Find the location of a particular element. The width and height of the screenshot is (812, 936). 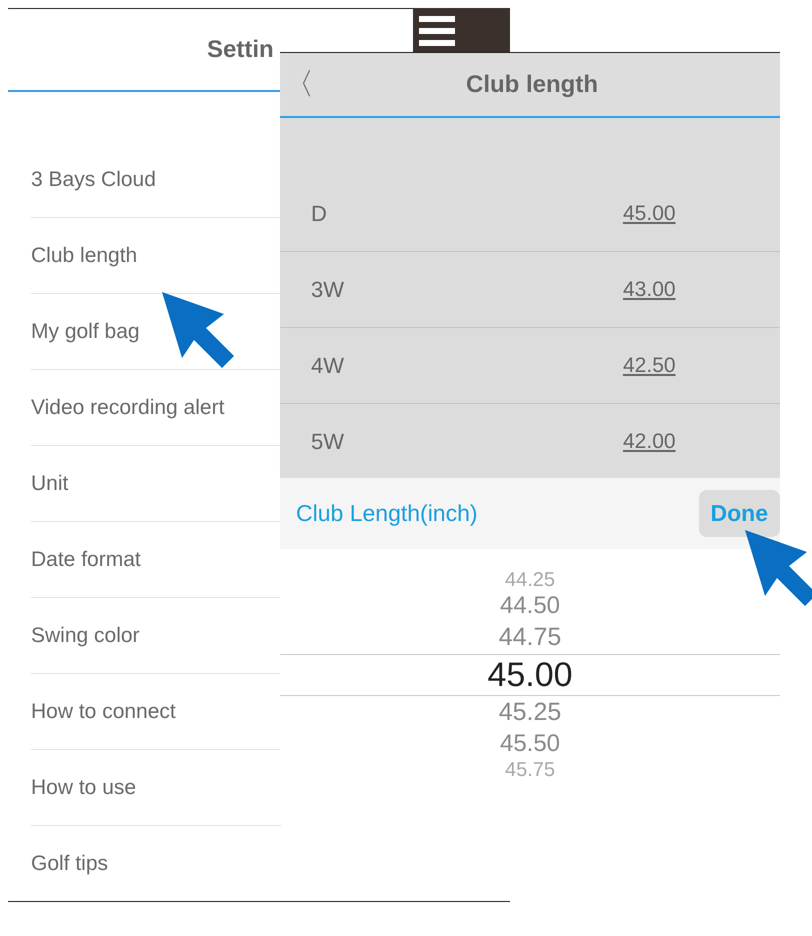

done-button: Done is located at coordinates (739, 514).